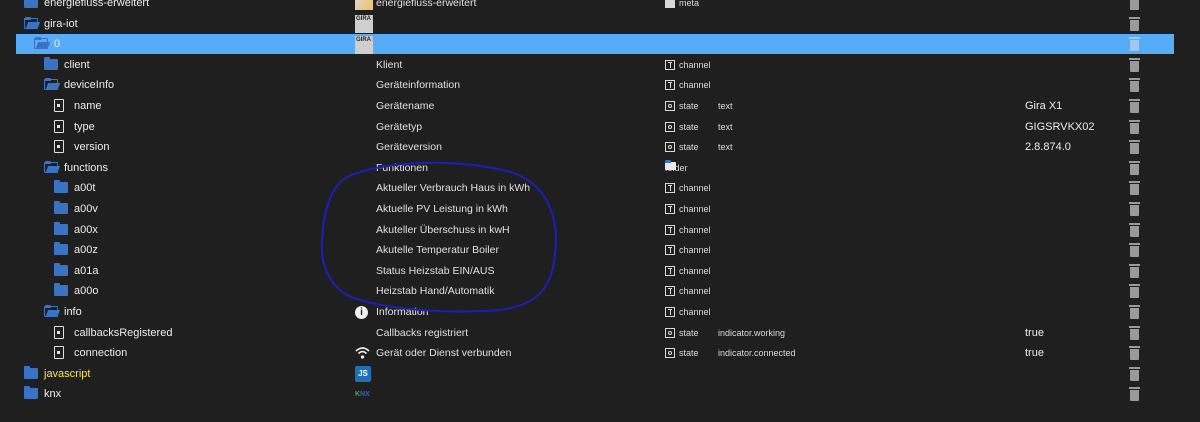 Image resolution: width=1200 pixels, height=422 pixels. Describe the element at coordinates (86, 271) in the screenshot. I see `object-id-label: a01a` at that location.